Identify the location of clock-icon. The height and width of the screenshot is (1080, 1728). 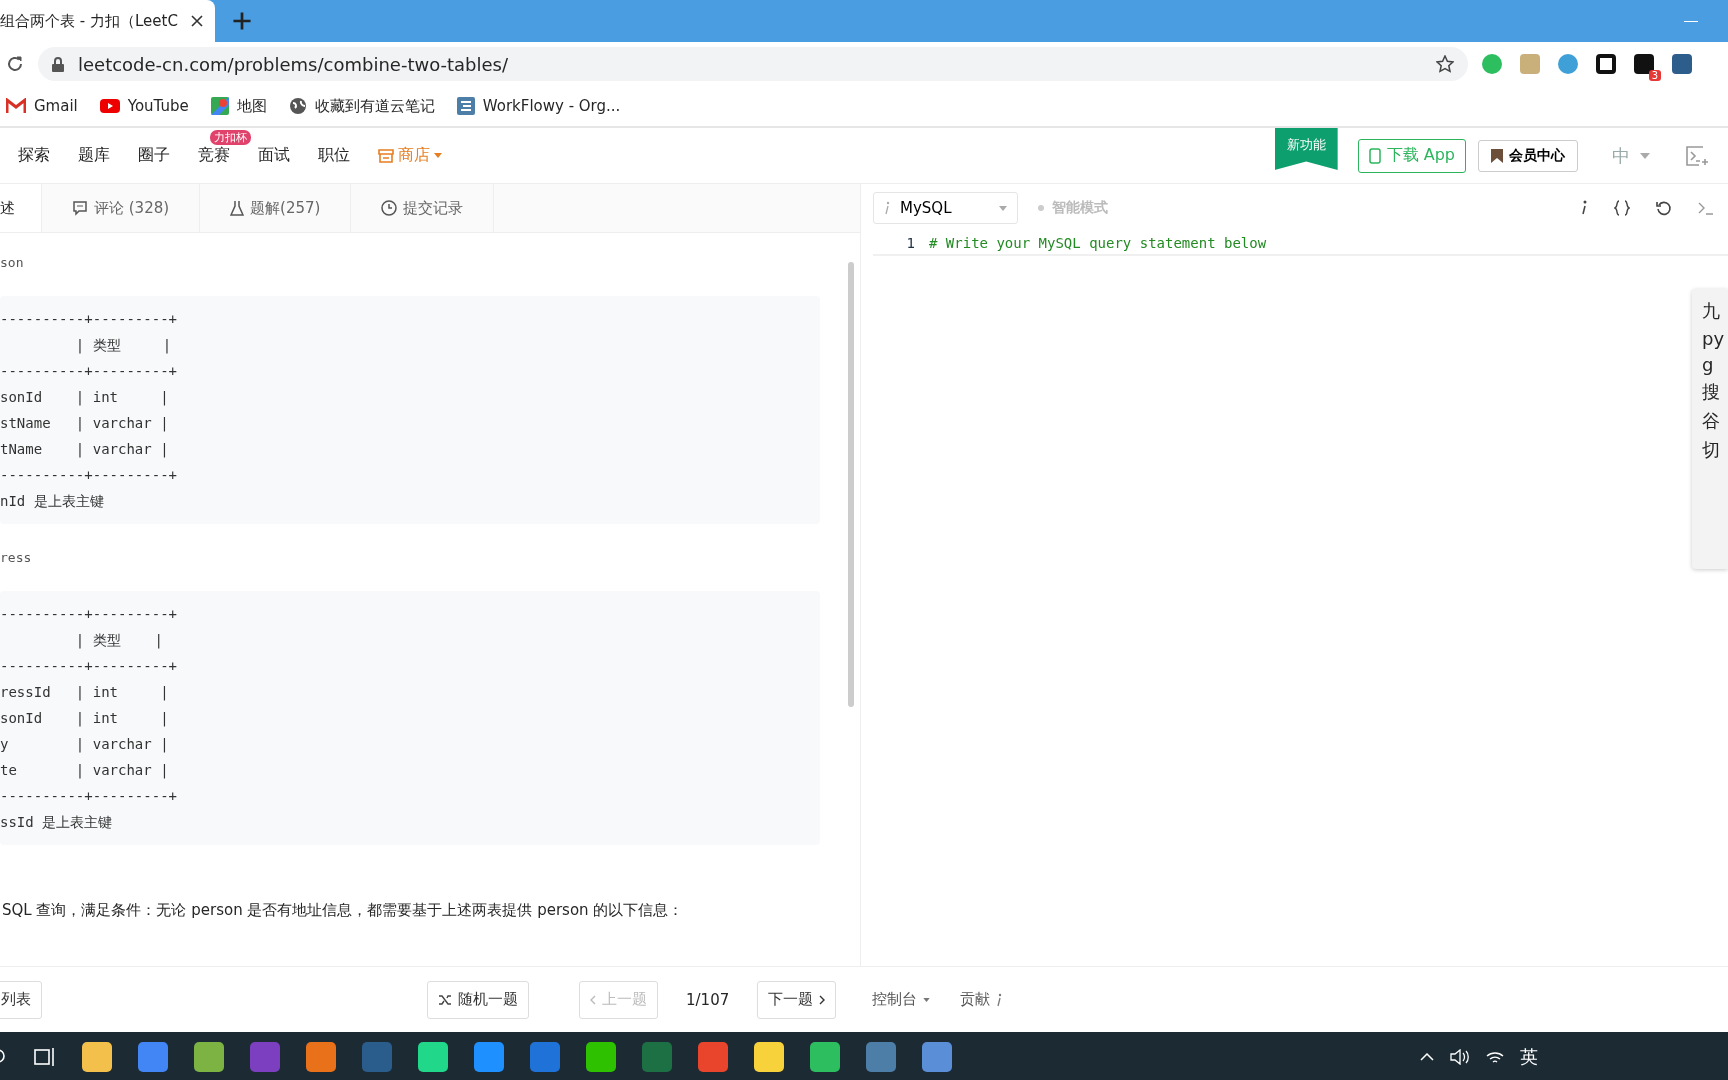
(389, 208).